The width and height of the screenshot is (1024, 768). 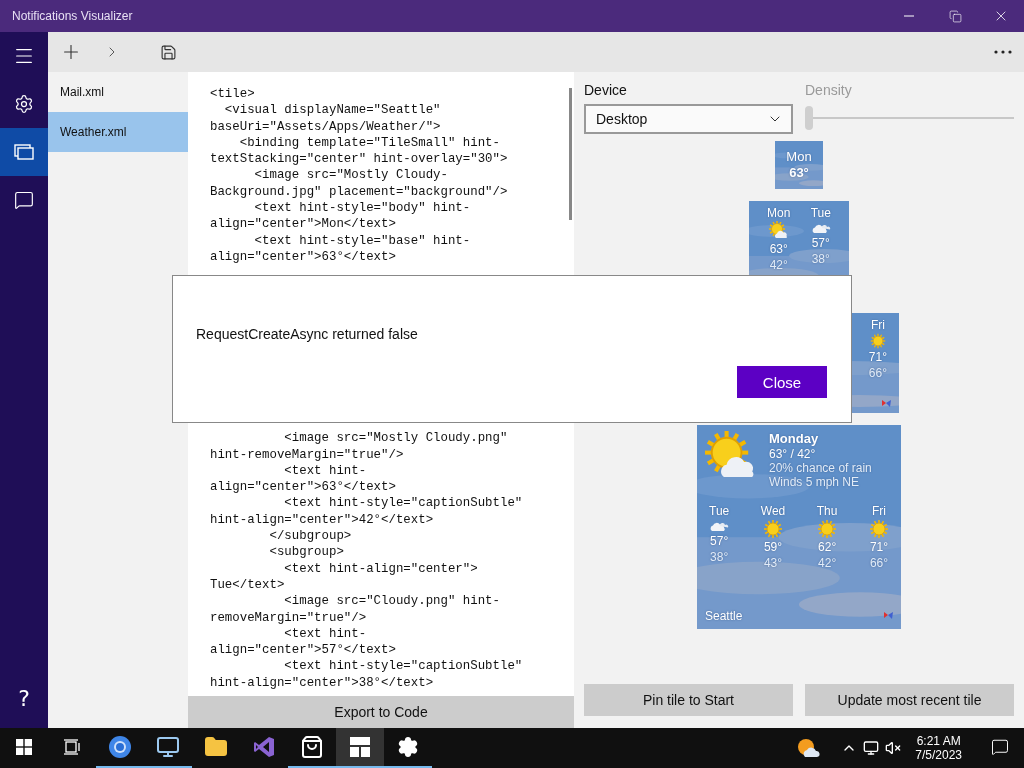 What do you see at coordinates (799, 173) in the screenshot?
I see `temperature: 63°` at bounding box center [799, 173].